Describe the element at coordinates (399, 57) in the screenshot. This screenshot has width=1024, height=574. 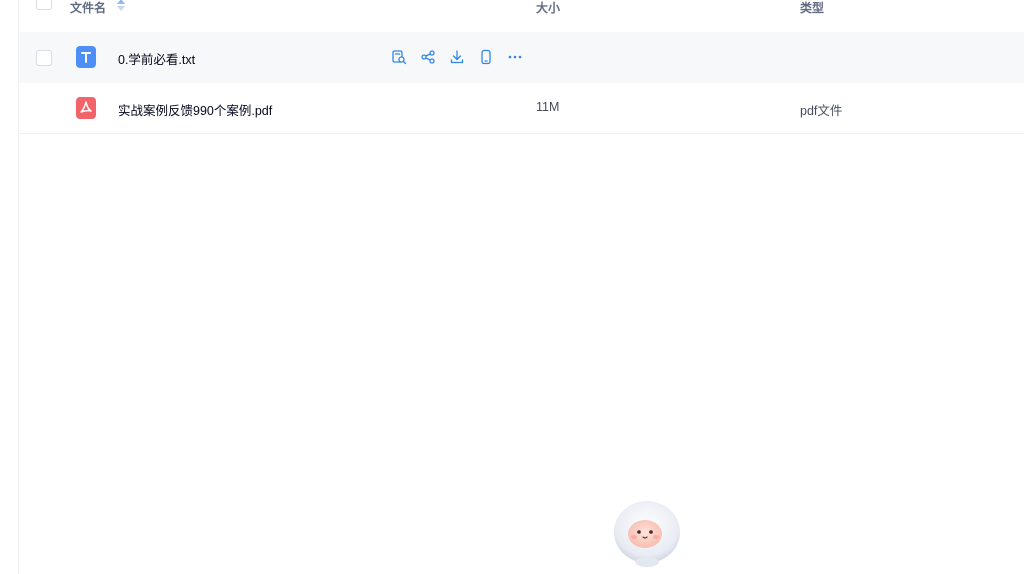
I see `preview-icon` at that location.